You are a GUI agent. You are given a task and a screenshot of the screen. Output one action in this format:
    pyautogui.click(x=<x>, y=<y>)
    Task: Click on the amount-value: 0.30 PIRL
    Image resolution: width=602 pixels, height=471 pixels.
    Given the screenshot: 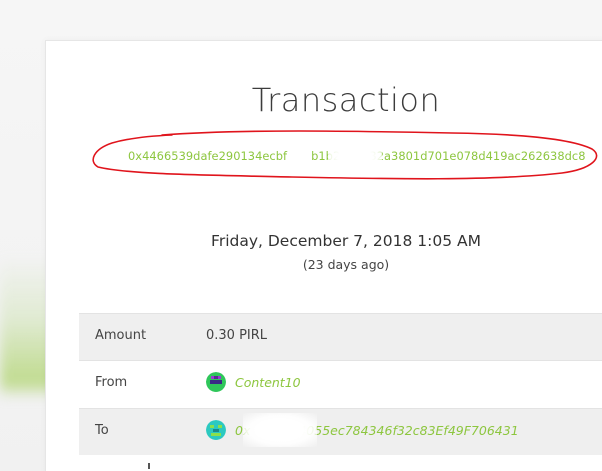 What is the action you would take?
    pyautogui.click(x=237, y=335)
    